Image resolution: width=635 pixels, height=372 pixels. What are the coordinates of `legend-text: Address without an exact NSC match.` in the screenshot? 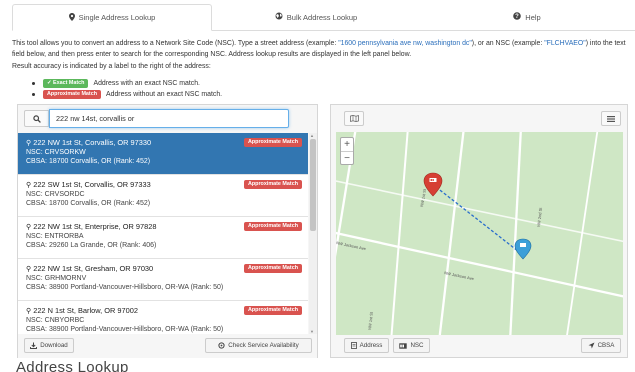 It's located at (164, 94).